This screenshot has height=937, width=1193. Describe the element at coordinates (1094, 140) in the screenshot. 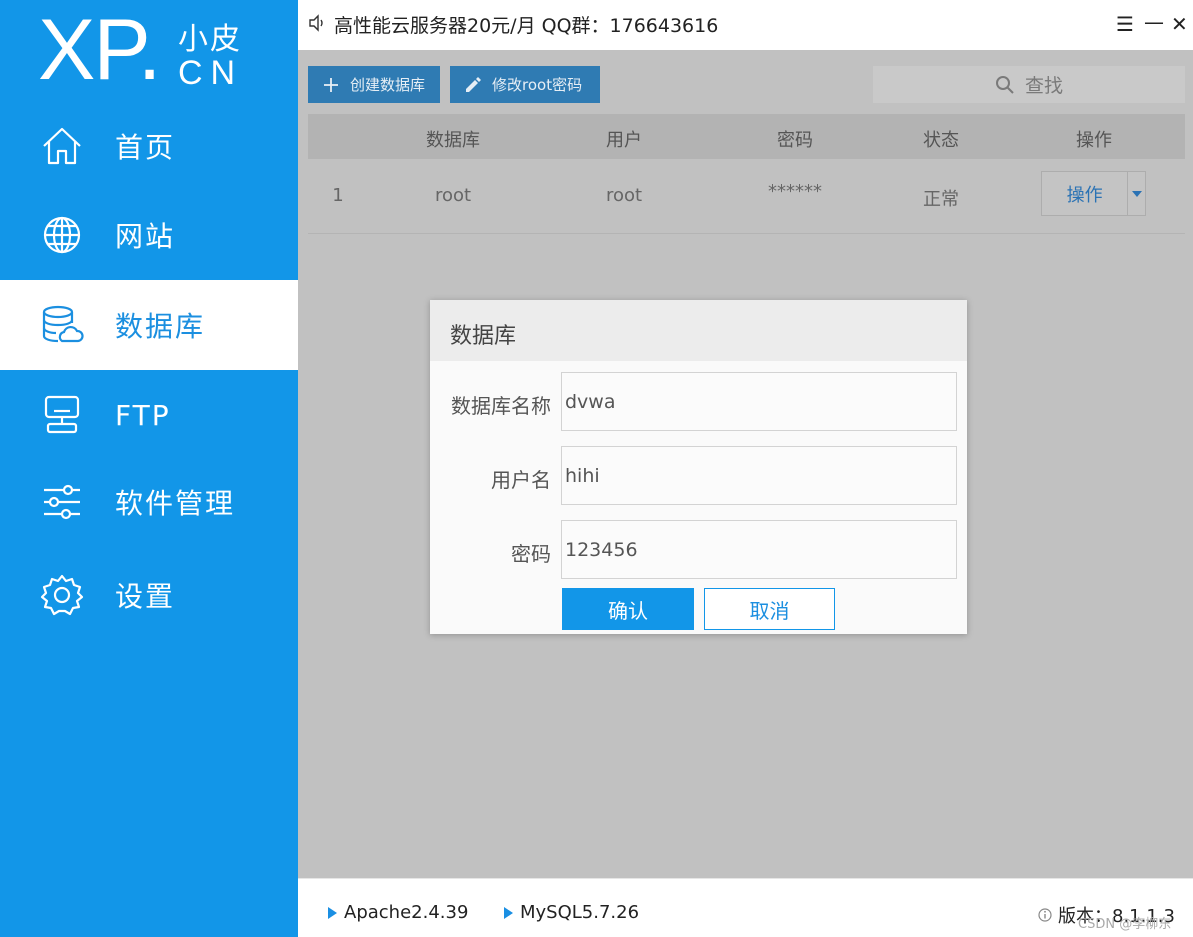

I see `column-header-action: 操作` at that location.